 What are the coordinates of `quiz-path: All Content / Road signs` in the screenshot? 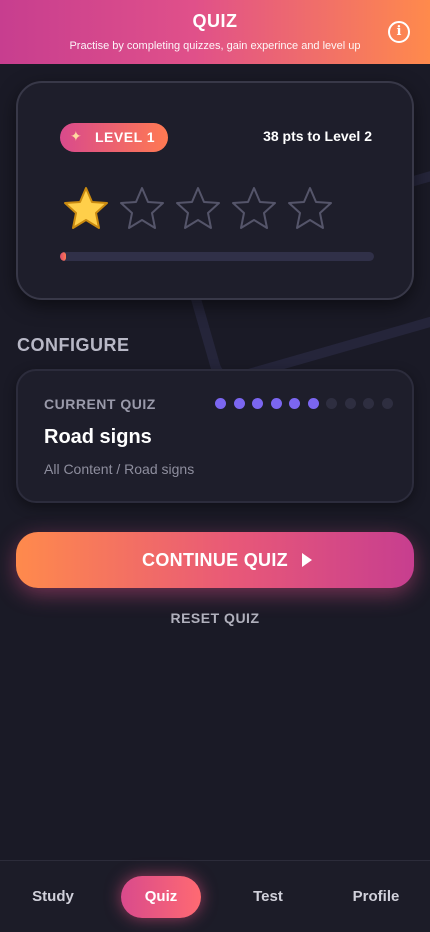 It's located at (119, 469).